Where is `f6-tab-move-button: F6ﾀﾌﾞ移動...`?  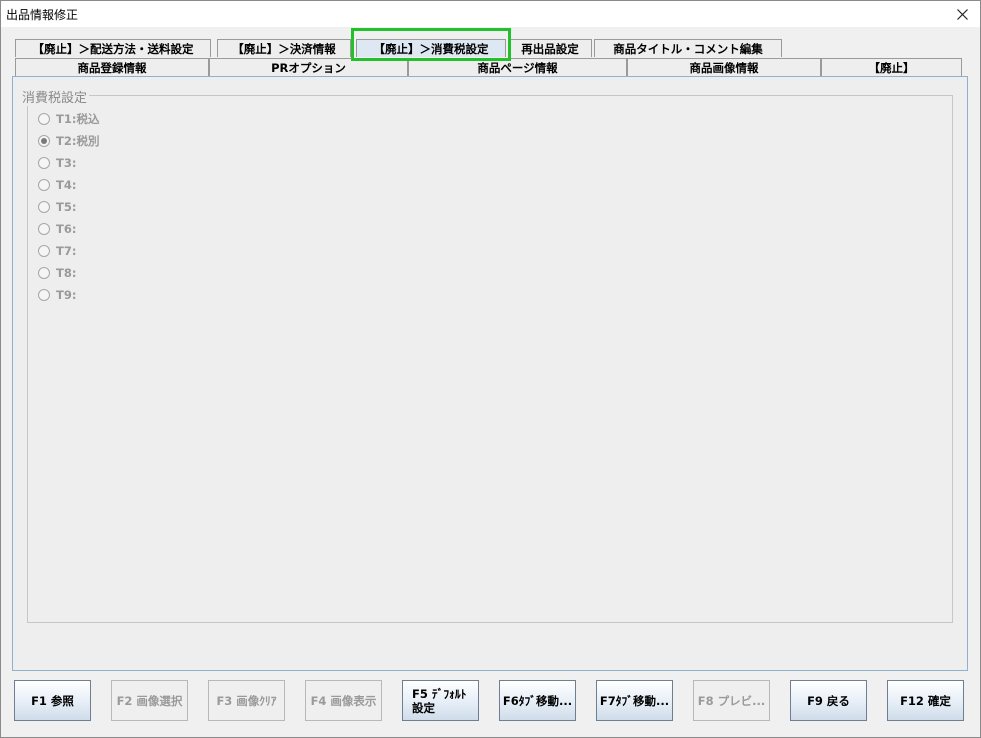 f6-tab-move-button: F6ﾀﾌﾞ移動... is located at coordinates (537, 700).